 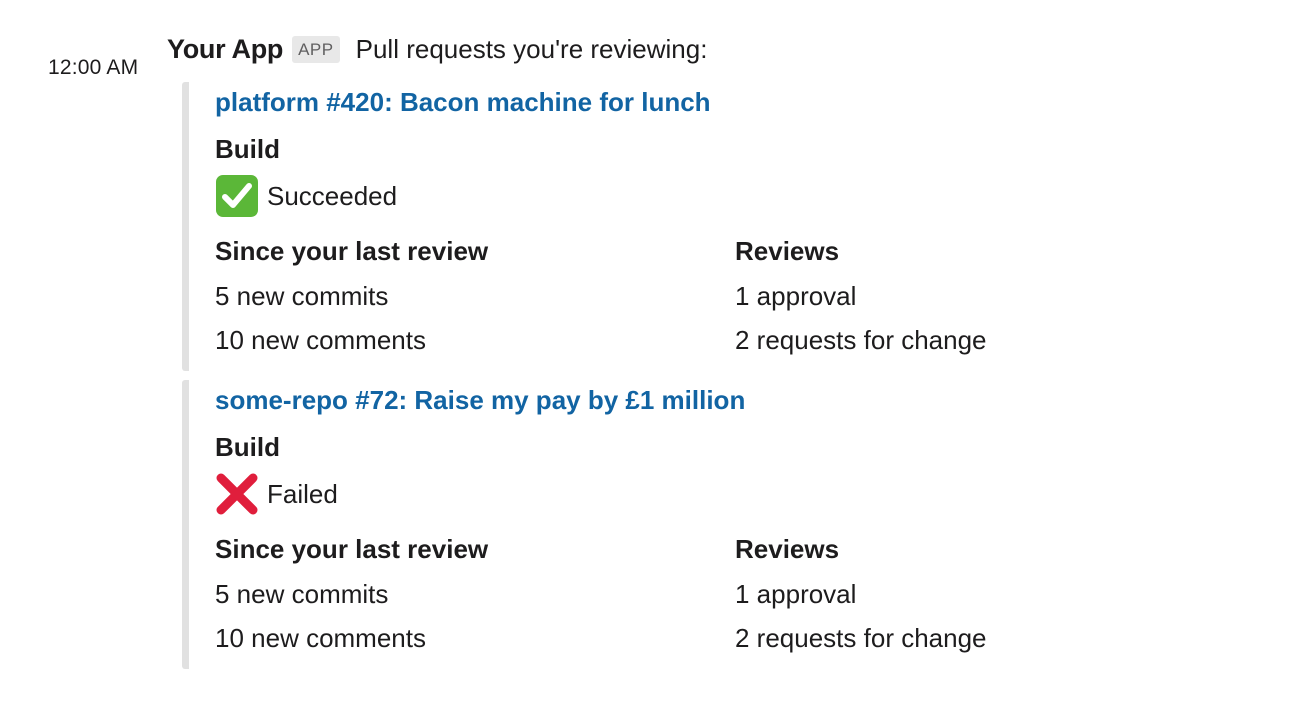 I want to click on message-text: Pull requests you're reviewing:, so click(x=531, y=48).